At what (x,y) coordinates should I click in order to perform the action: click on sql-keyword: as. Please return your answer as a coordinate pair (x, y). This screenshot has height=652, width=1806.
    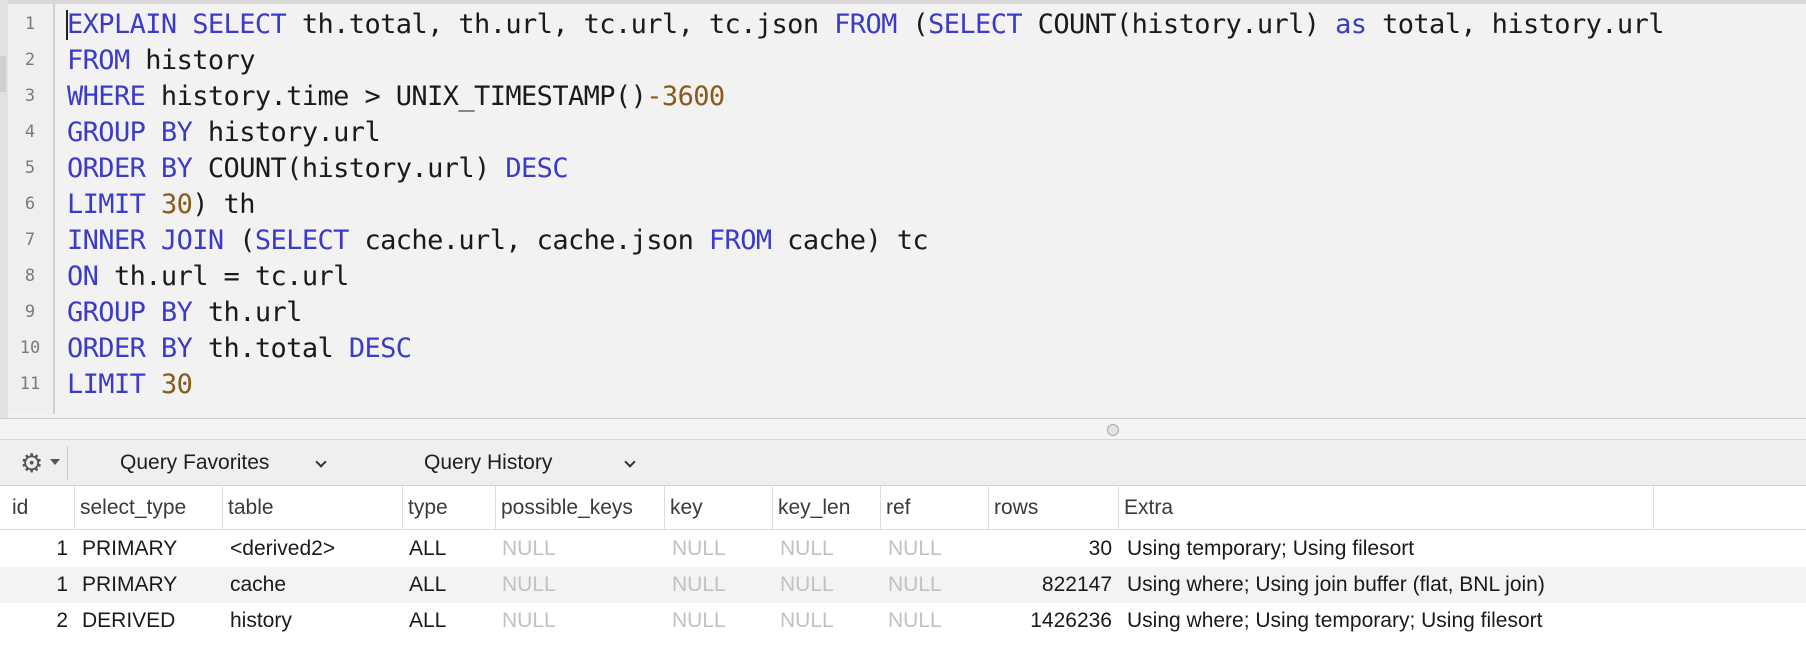
    Looking at the image, I should click on (1351, 24).